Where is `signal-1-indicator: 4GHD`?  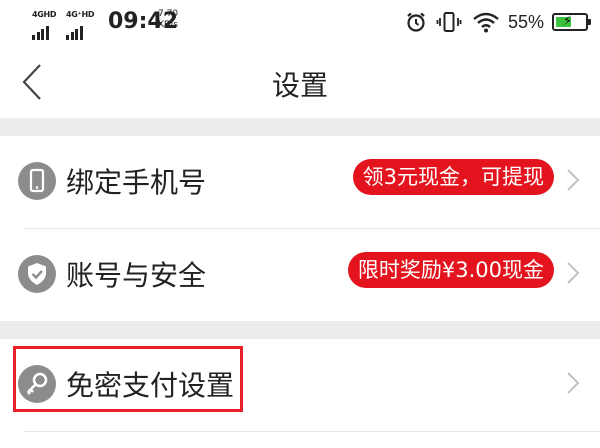 signal-1-indicator: 4GHD is located at coordinates (44, 25).